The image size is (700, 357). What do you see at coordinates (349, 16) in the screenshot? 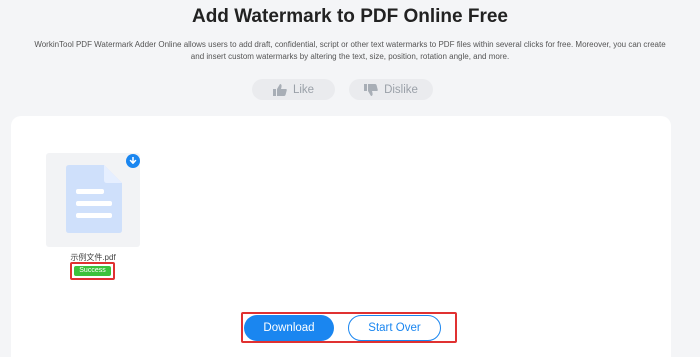
I see `page-title: Add Watermark to PDF Online Free` at bounding box center [349, 16].